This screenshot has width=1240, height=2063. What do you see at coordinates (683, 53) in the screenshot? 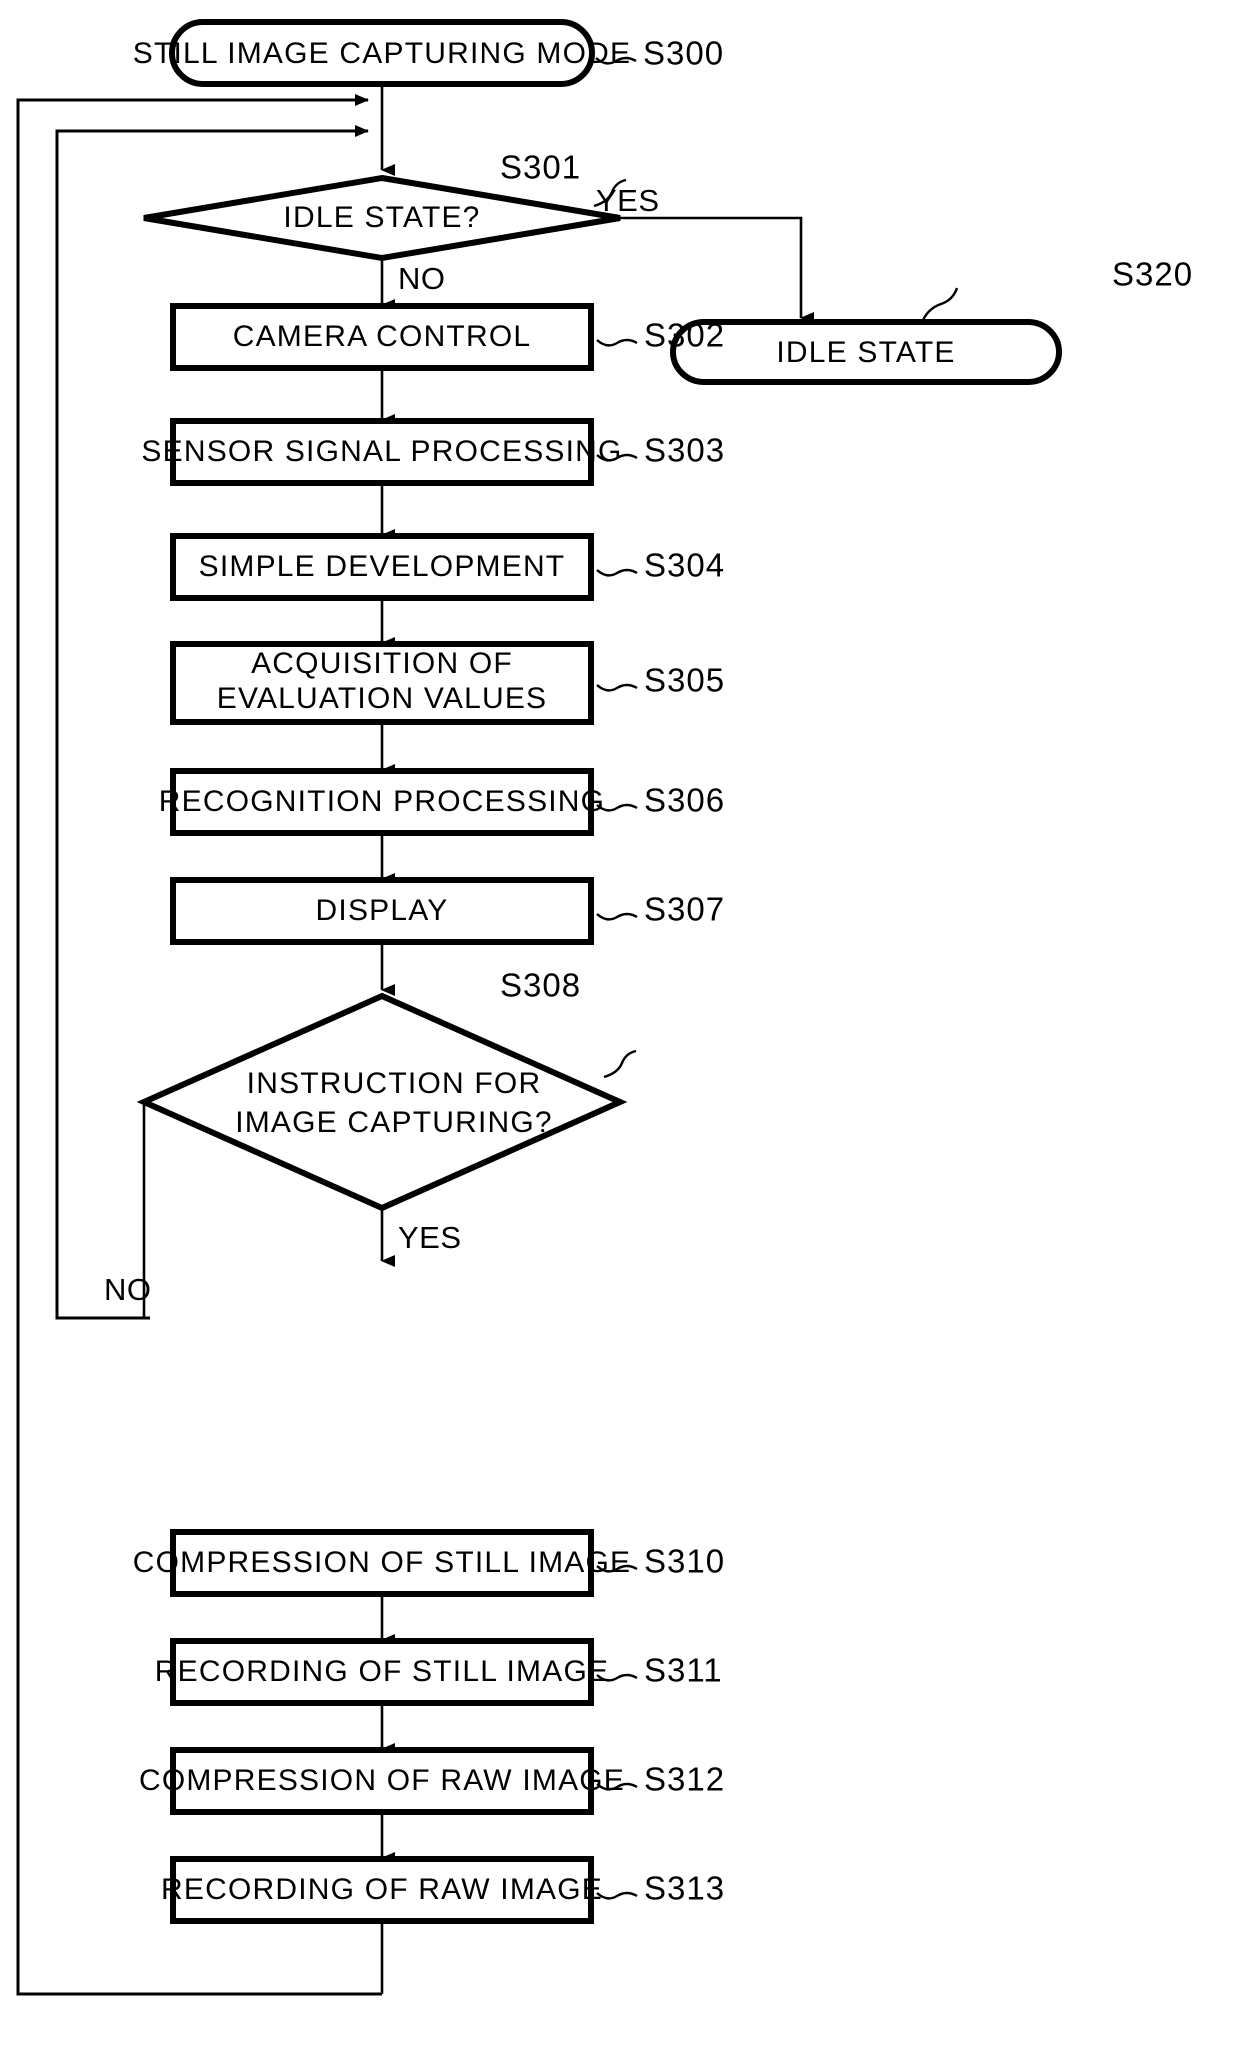
I see `step-ref-s300: S300` at bounding box center [683, 53].